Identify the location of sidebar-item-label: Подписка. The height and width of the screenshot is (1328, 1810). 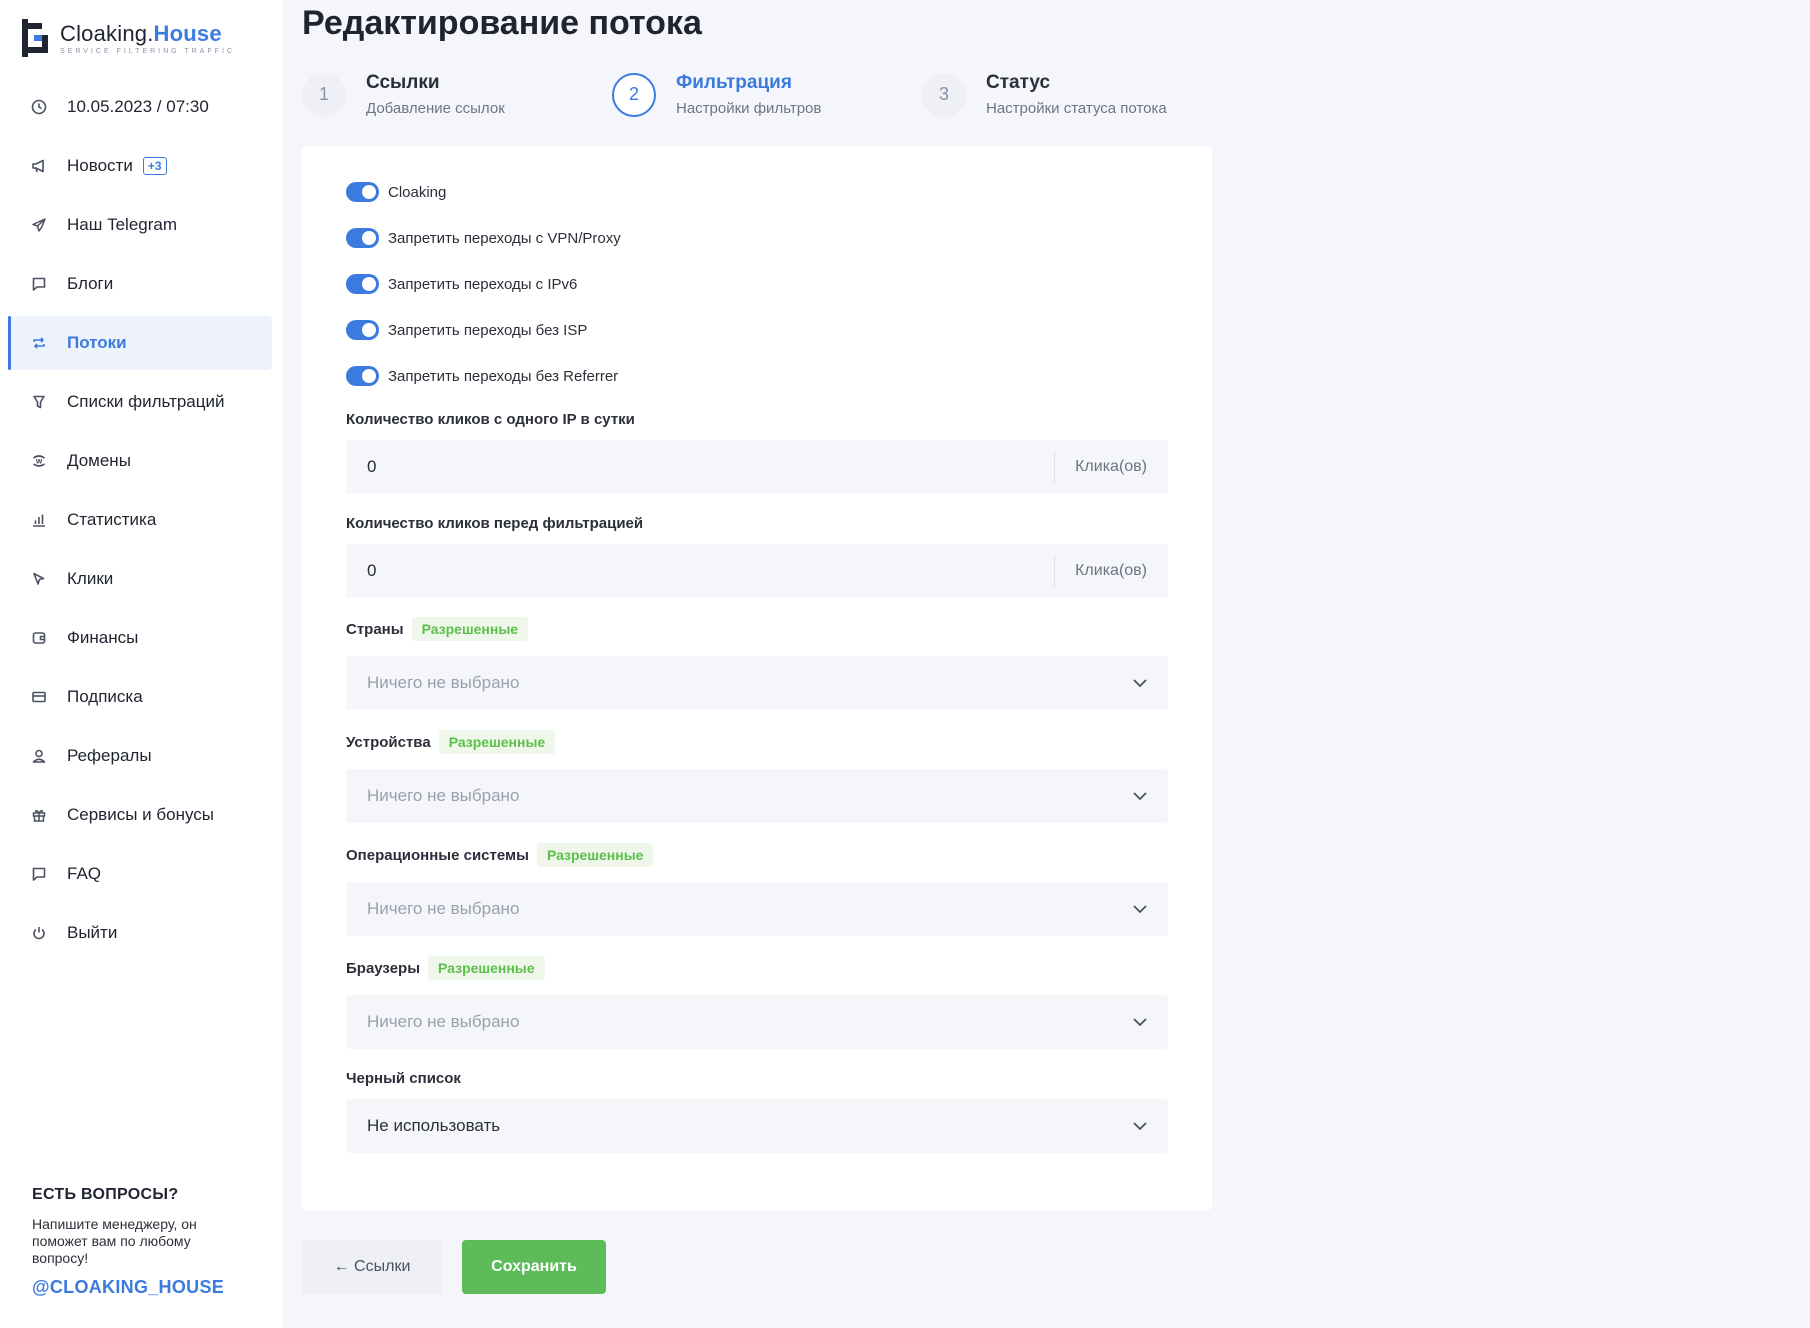
(105, 696).